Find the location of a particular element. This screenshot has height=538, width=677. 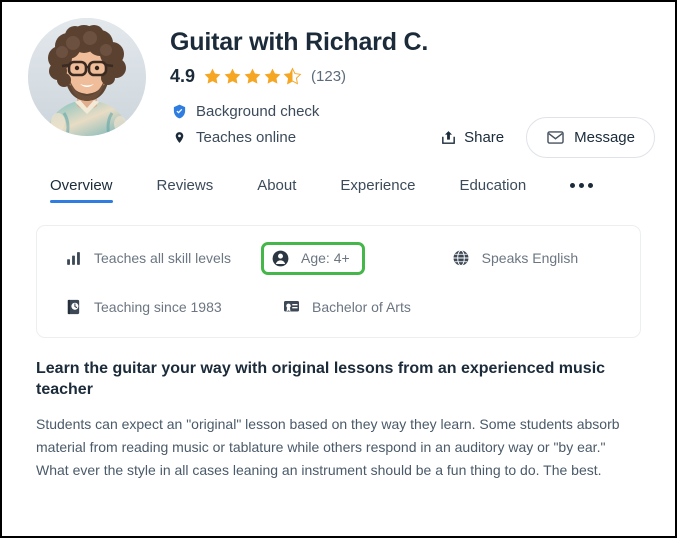

meta-item-label: Background check is located at coordinates (258, 111).